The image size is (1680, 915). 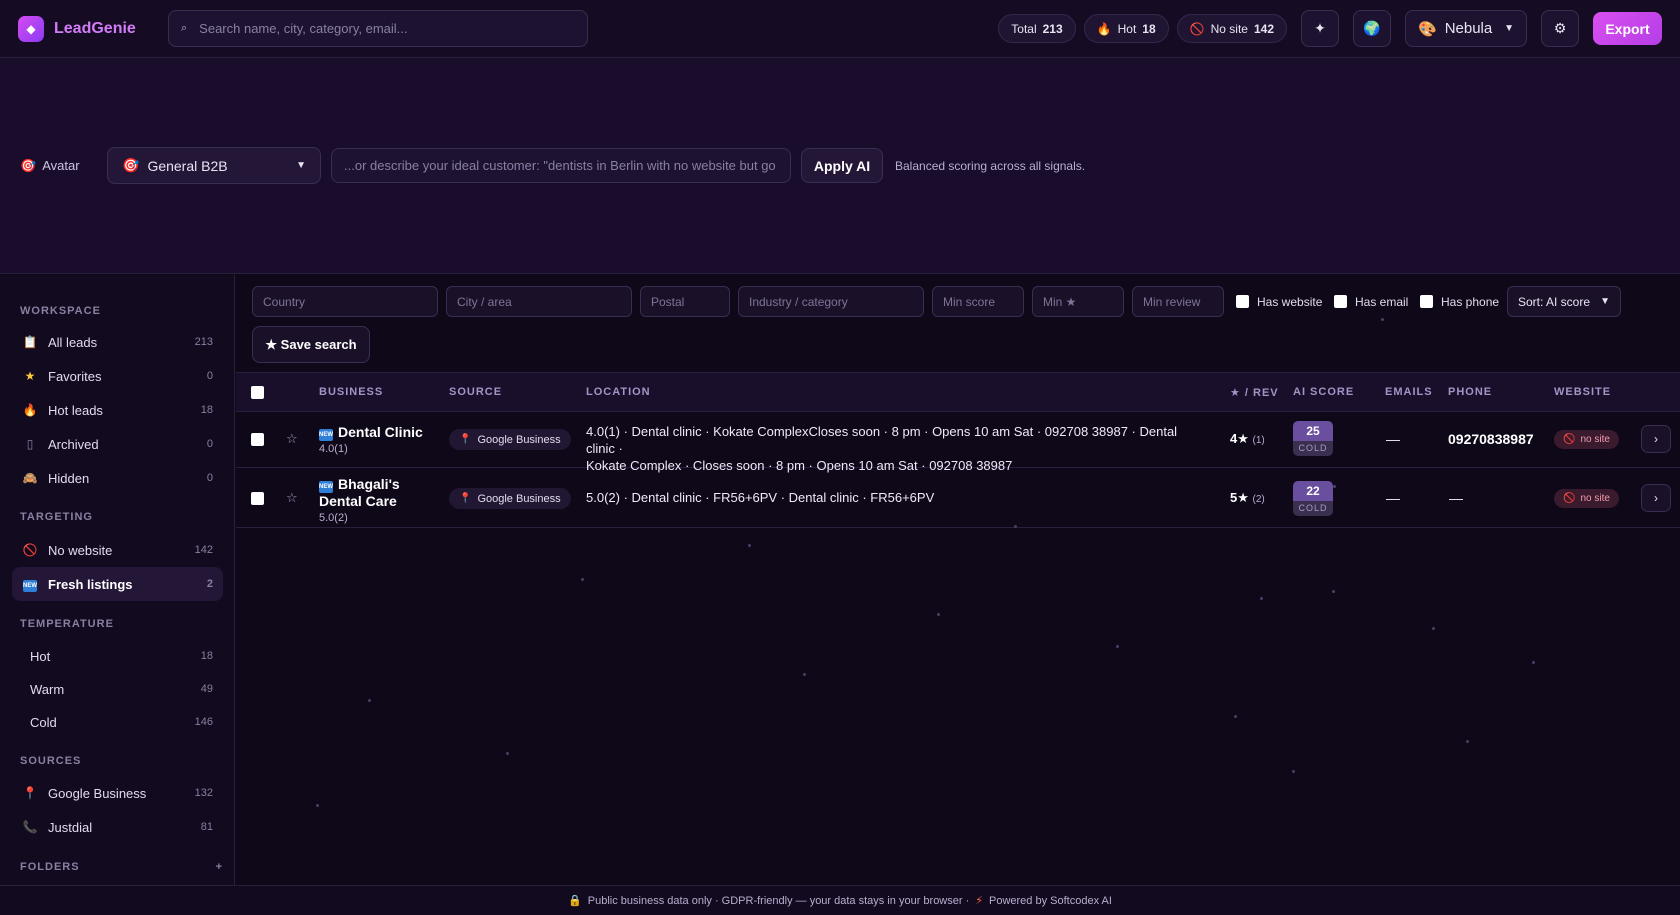 What do you see at coordinates (1393, 498) in the screenshot?
I see `emails-cell: —` at bounding box center [1393, 498].